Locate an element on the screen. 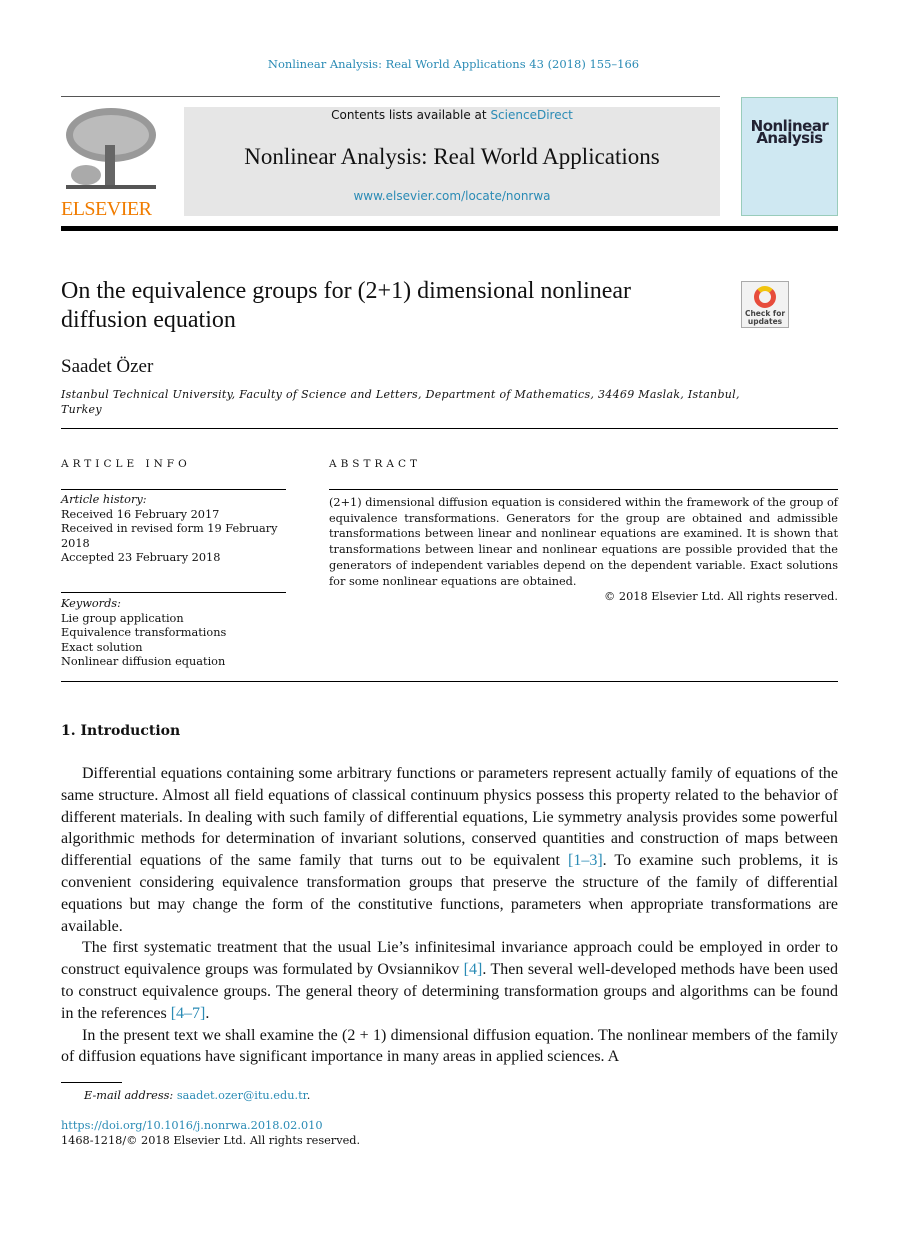  history-item: Received 16 February 2017 is located at coordinates (140, 514).